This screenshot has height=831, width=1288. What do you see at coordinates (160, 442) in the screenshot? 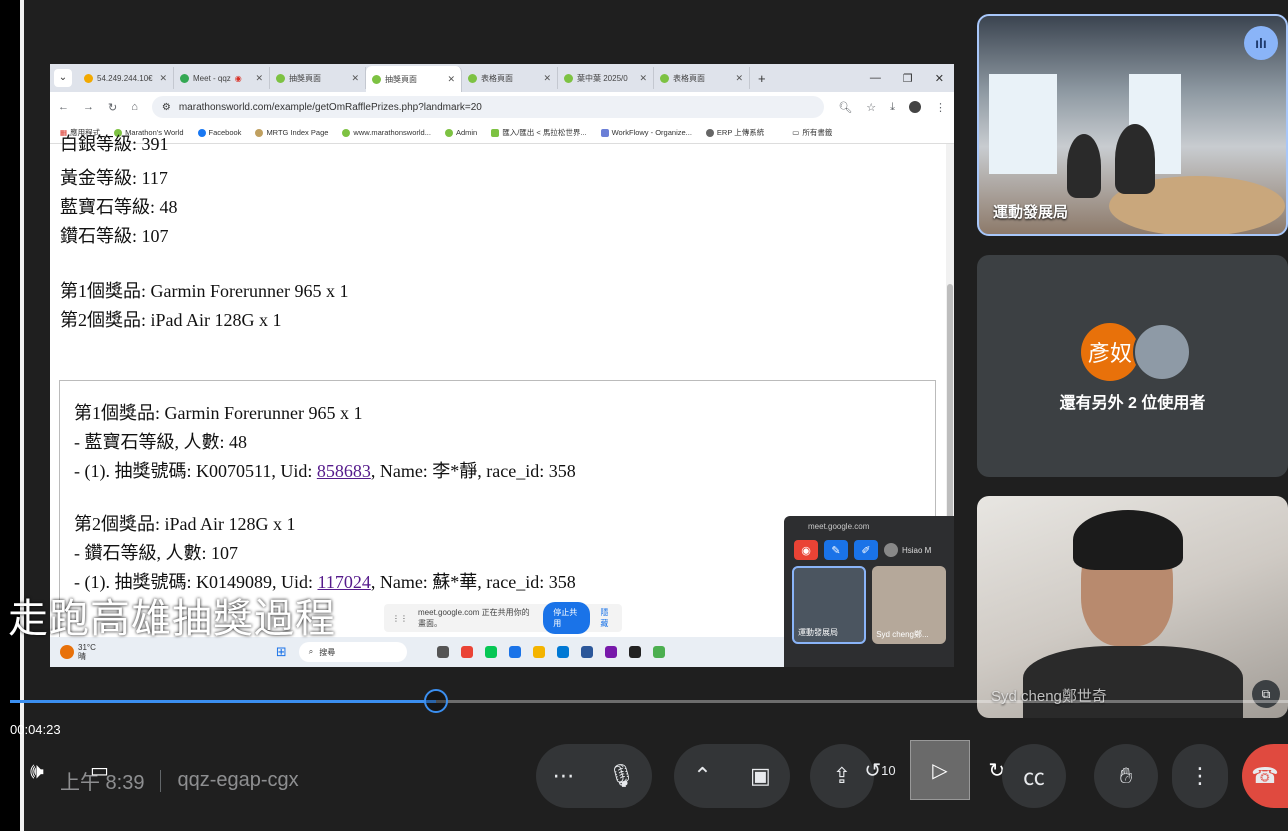
I see `result-level: - 藍寶石等級, 人數: 48` at bounding box center [160, 442].